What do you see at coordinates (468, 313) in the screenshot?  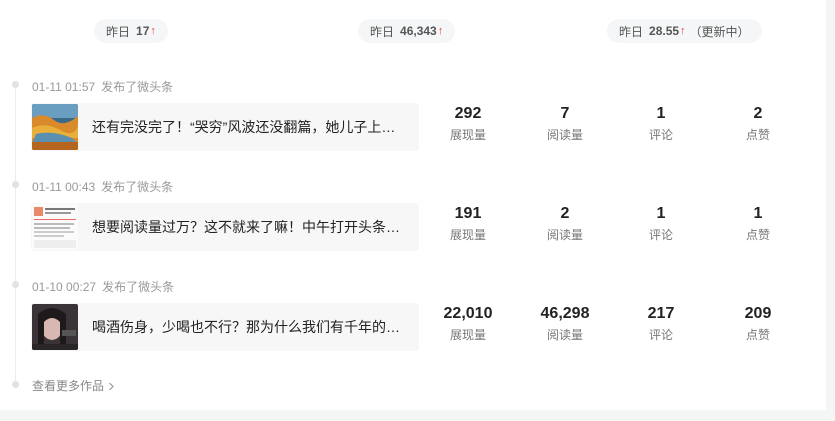 I see `stat-value: 22,010` at bounding box center [468, 313].